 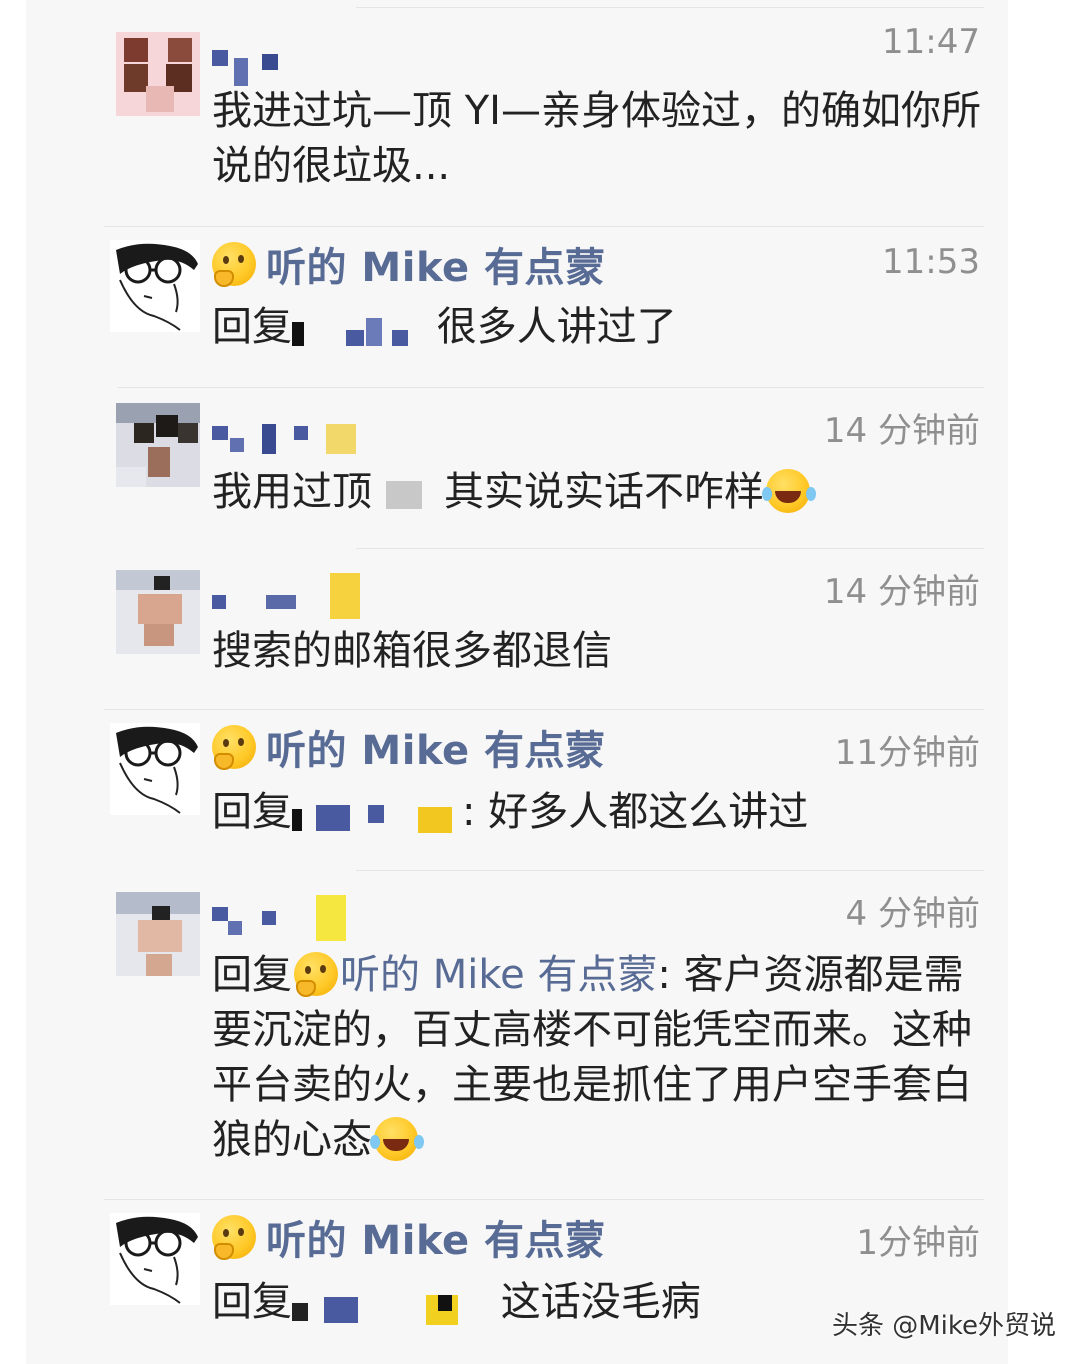 I want to click on comment-text-part: 其实说实话不咋样, so click(x=604, y=492).